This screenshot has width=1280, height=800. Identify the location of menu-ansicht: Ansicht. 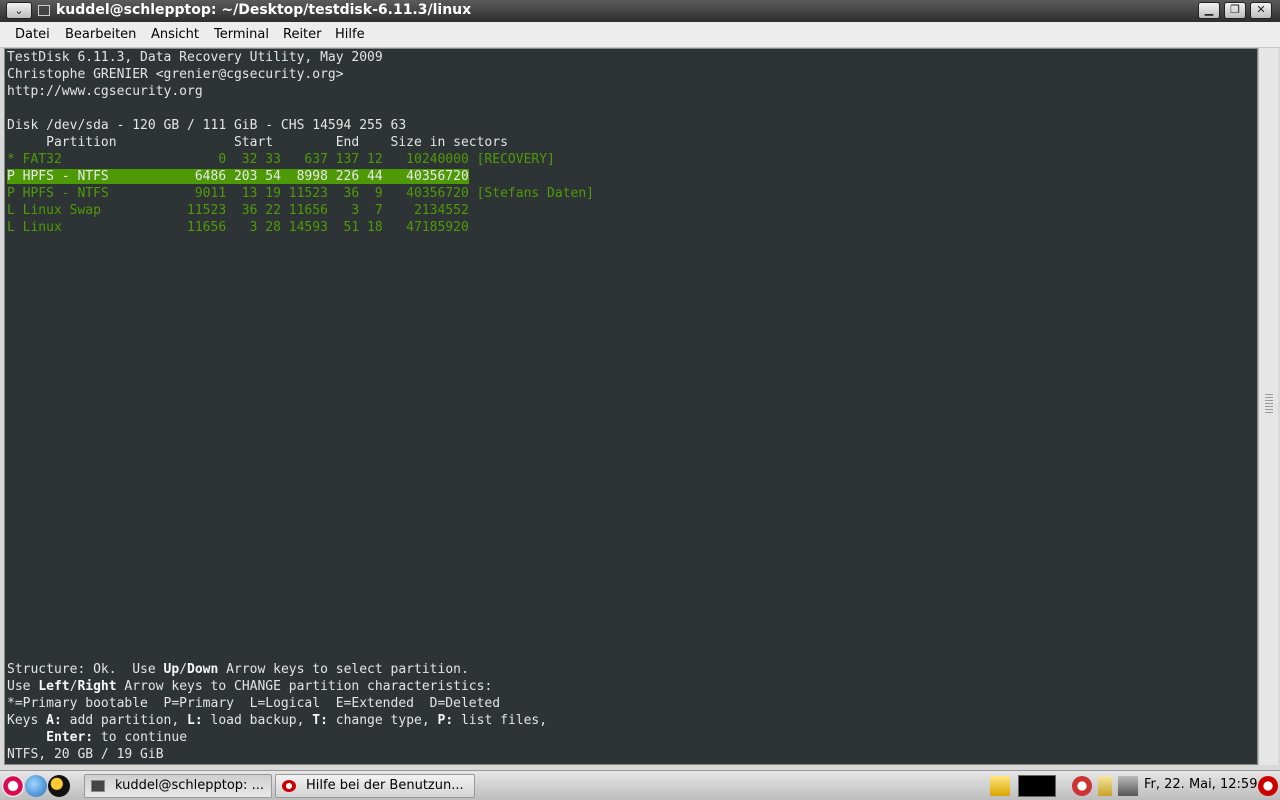
(175, 34).